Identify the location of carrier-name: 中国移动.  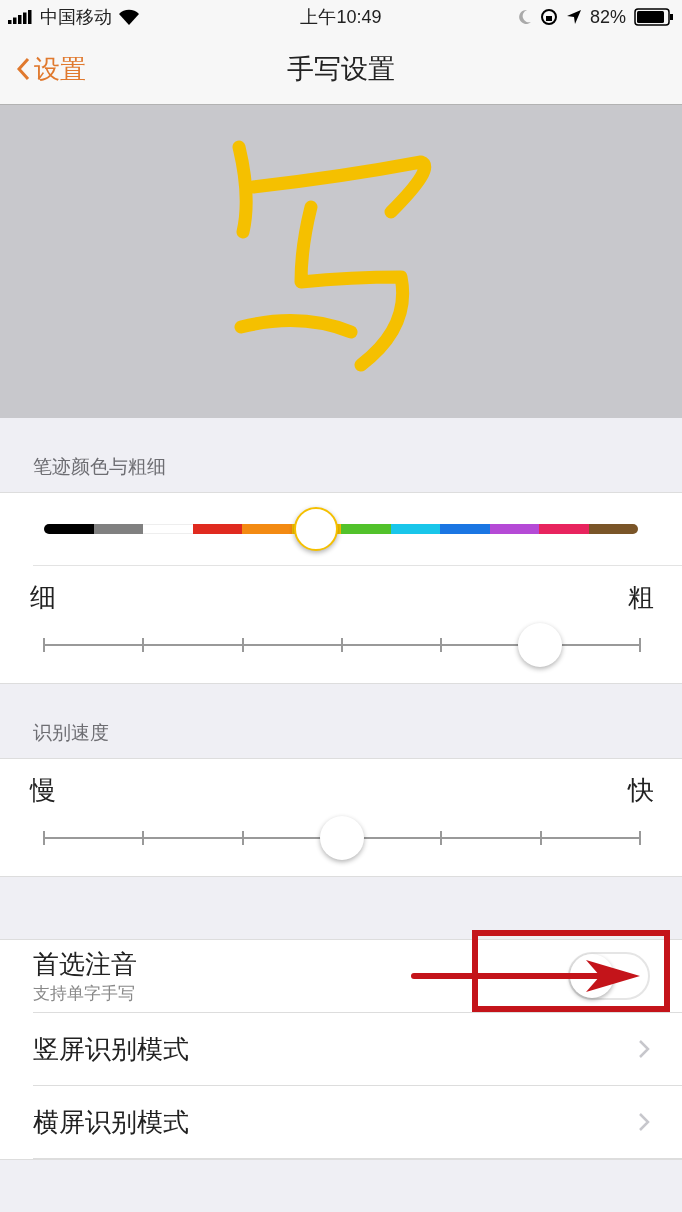
(76, 17).